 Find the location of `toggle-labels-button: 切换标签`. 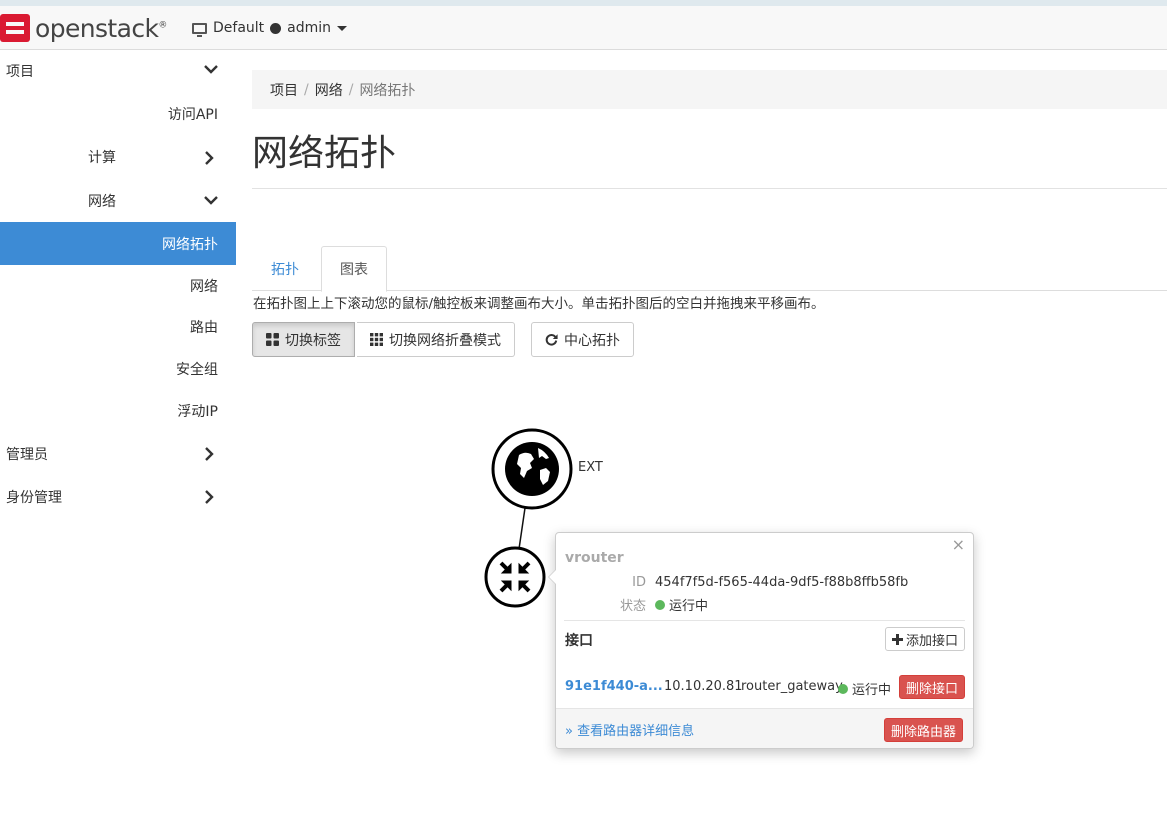

toggle-labels-button: 切换标签 is located at coordinates (303, 339).